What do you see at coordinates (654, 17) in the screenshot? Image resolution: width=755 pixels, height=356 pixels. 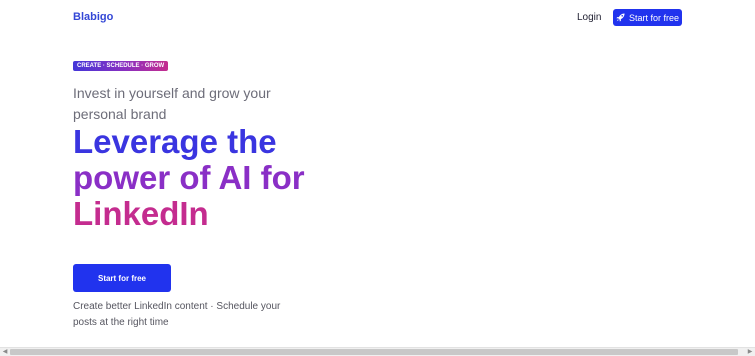 I see `nav-cta-label: Start for free` at bounding box center [654, 17].